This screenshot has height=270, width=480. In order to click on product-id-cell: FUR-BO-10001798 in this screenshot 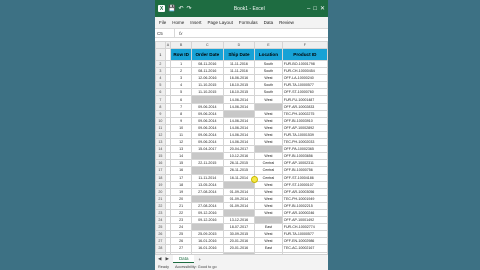, I will do `click(304, 64)`.